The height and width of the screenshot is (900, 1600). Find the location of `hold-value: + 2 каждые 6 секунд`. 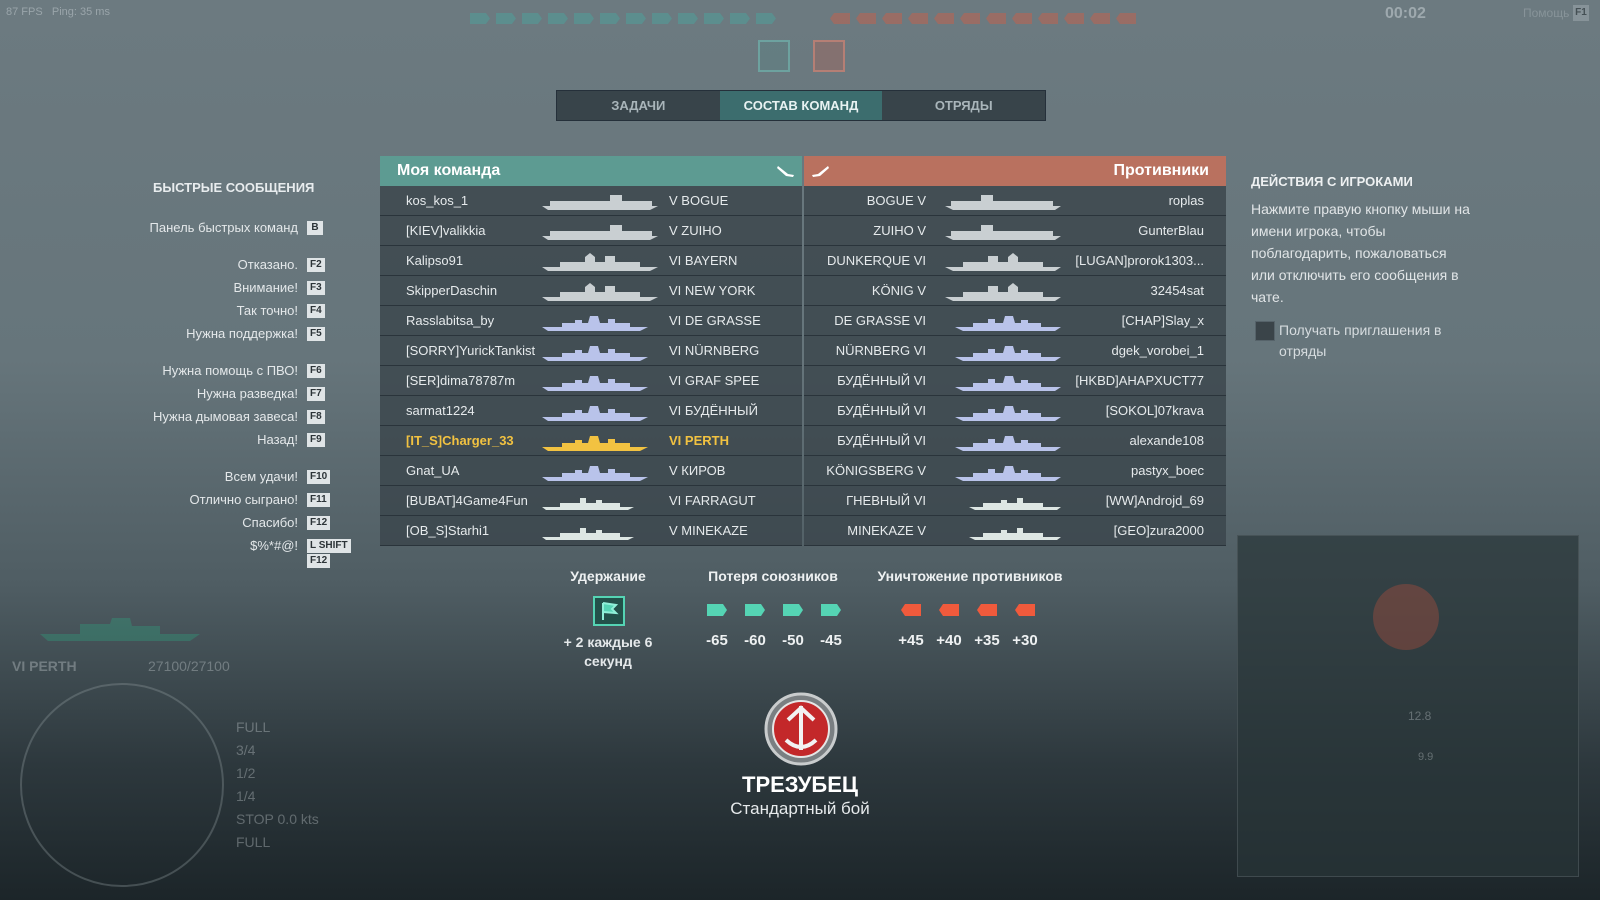

hold-value: + 2 каждые 6 секунд is located at coordinates (608, 651).